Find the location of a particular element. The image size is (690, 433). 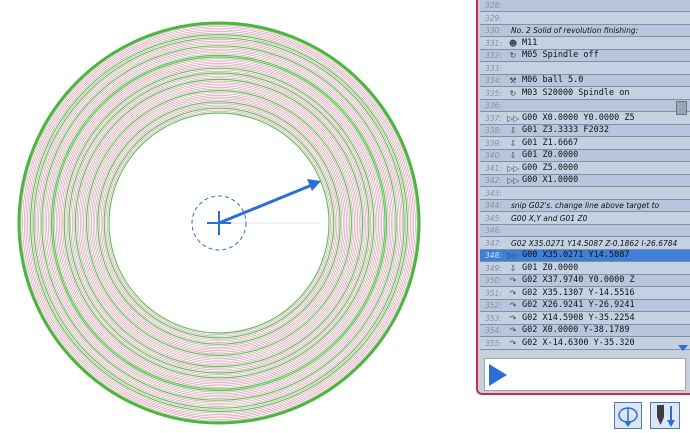

toolpath-view-icon is located at coordinates (628, 417).